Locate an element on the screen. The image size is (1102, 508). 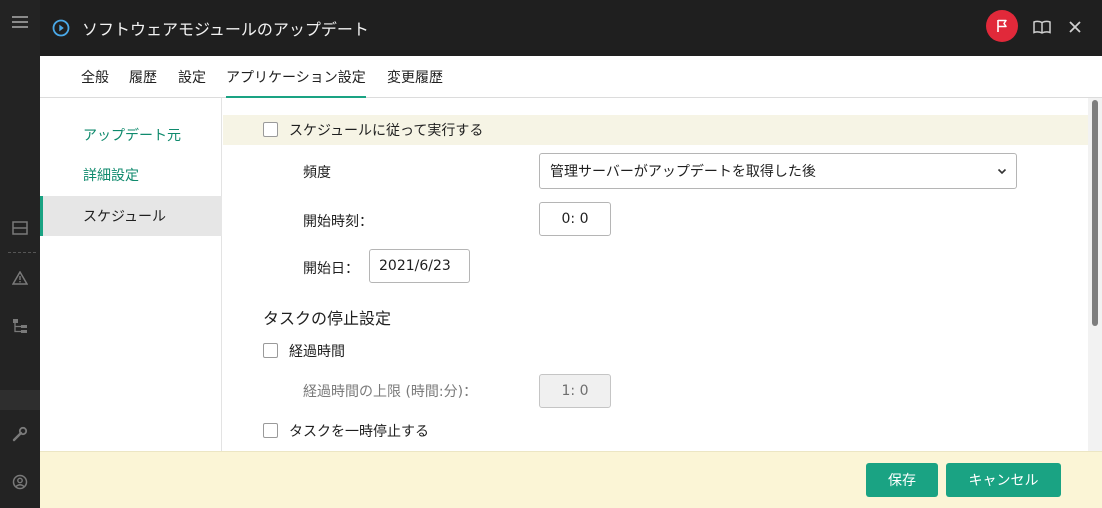
list-icon is located at coordinates (20, 228).